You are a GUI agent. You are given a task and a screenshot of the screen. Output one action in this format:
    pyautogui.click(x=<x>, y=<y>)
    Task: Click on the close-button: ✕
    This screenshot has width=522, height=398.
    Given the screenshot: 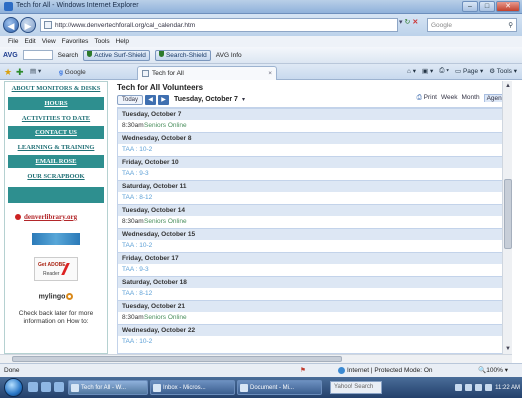 What is the action you would take?
    pyautogui.click(x=508, y=6)
    